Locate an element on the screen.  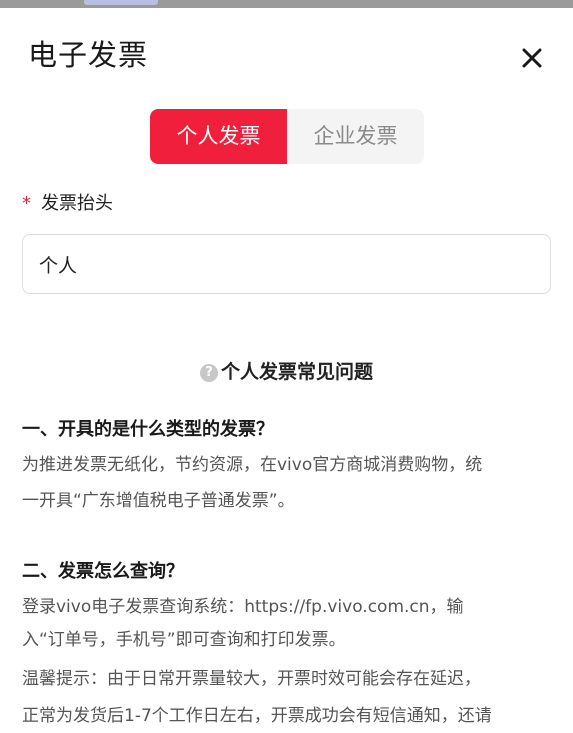
faq-answer-1-line-1: 为推进发票无纸化，节约资源，在vivo官方商城消费购物，统 is located at coordinates (252, 465).